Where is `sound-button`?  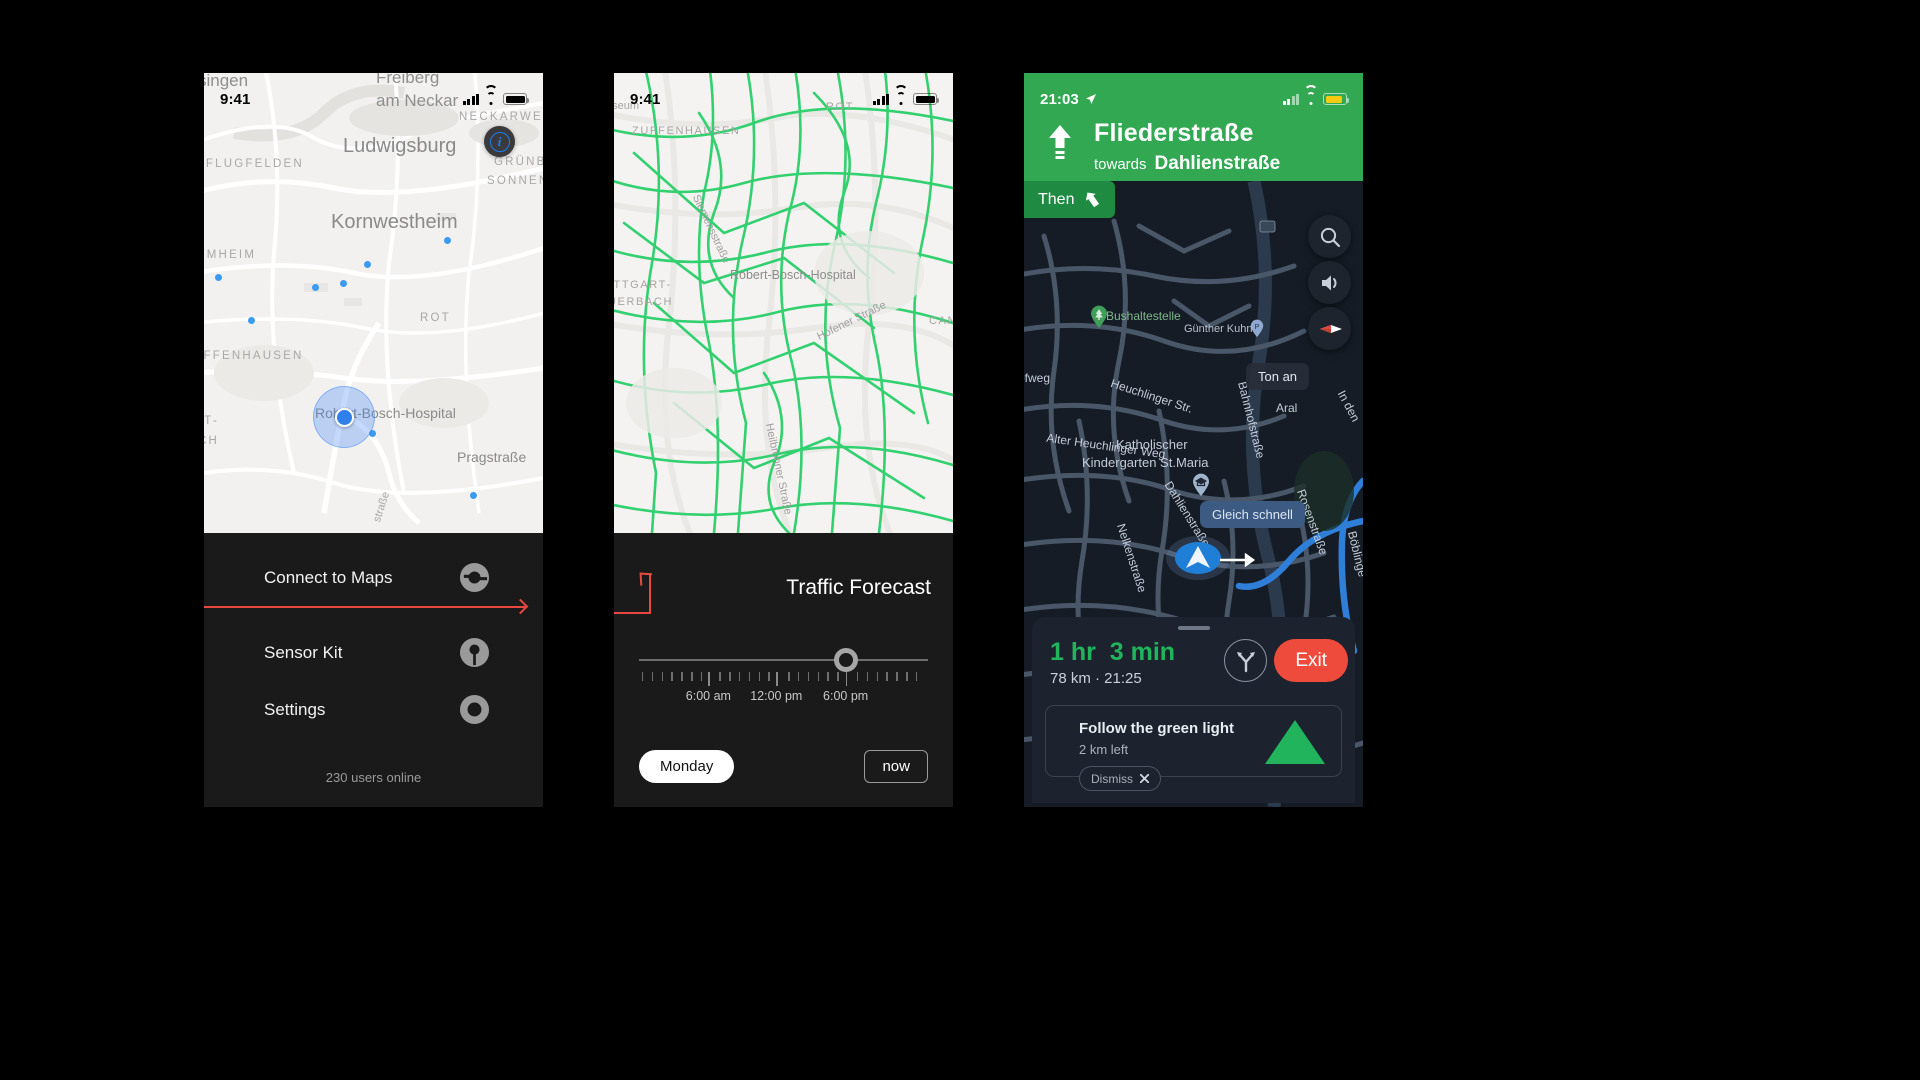 sound-button is located at coordinates (1329, 282).